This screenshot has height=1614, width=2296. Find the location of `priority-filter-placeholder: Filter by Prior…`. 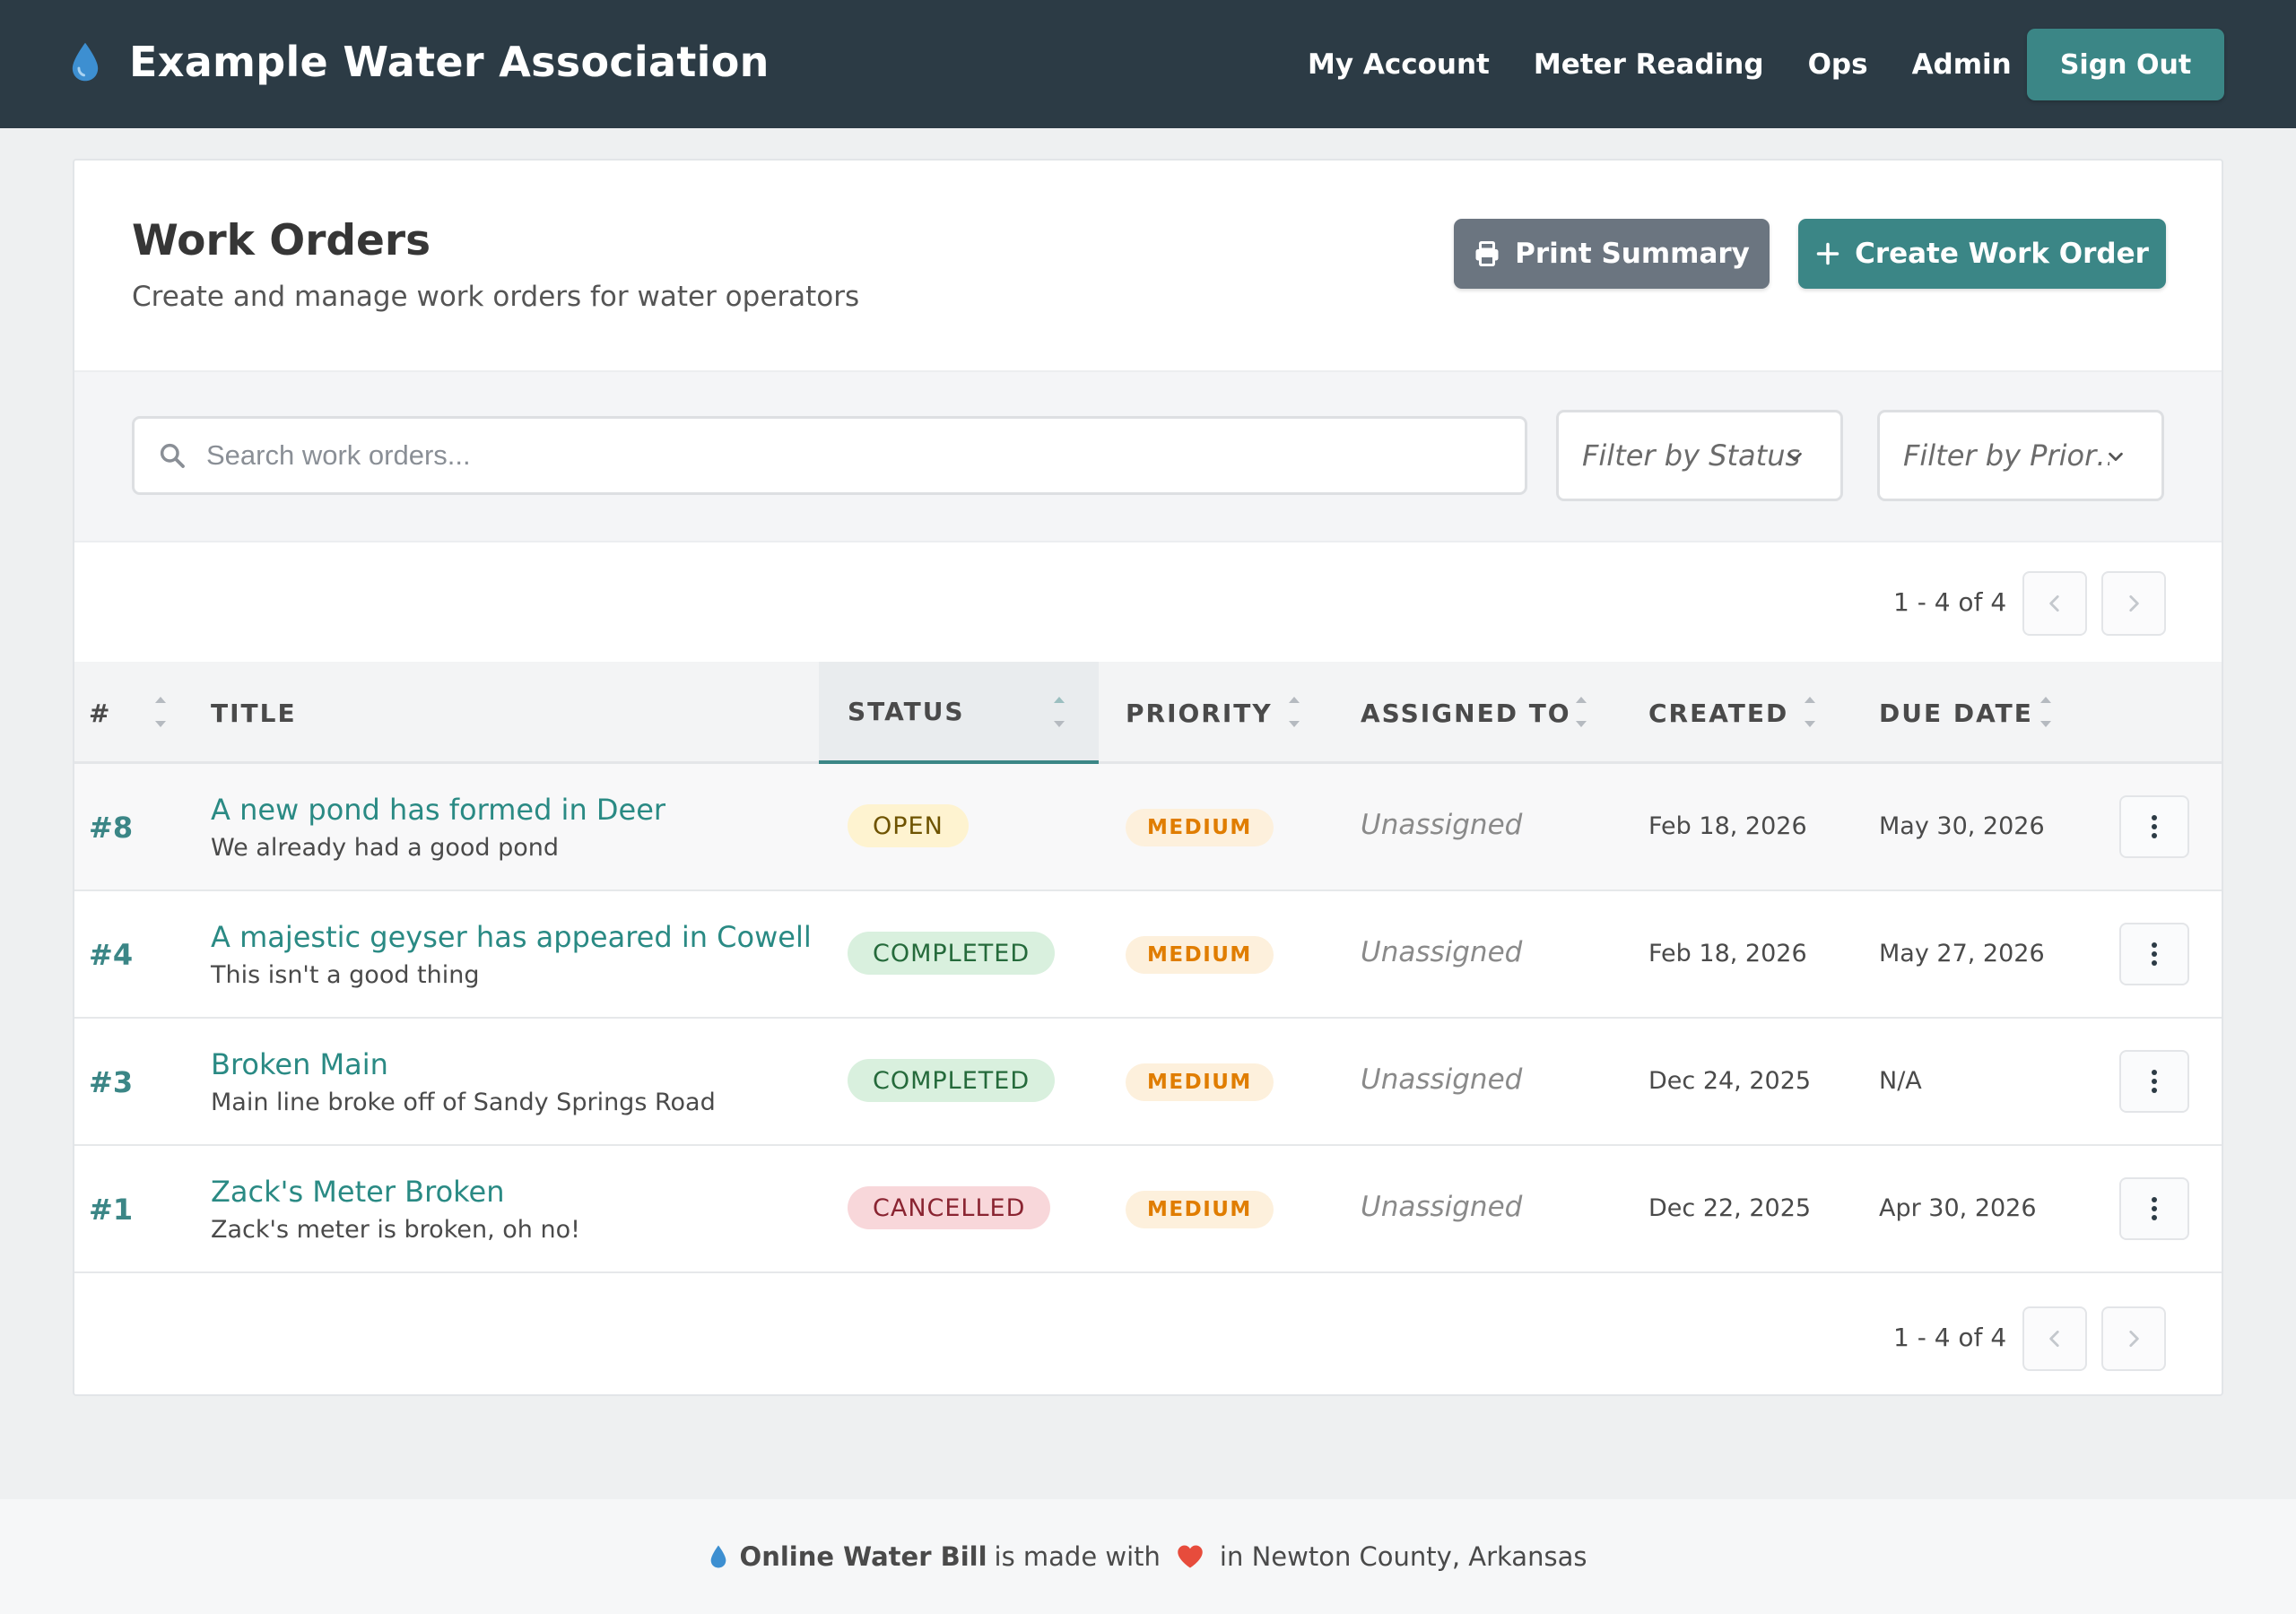

priority-filter-placeholder: Filter by Prior… is located at coordinates (2006, 455).